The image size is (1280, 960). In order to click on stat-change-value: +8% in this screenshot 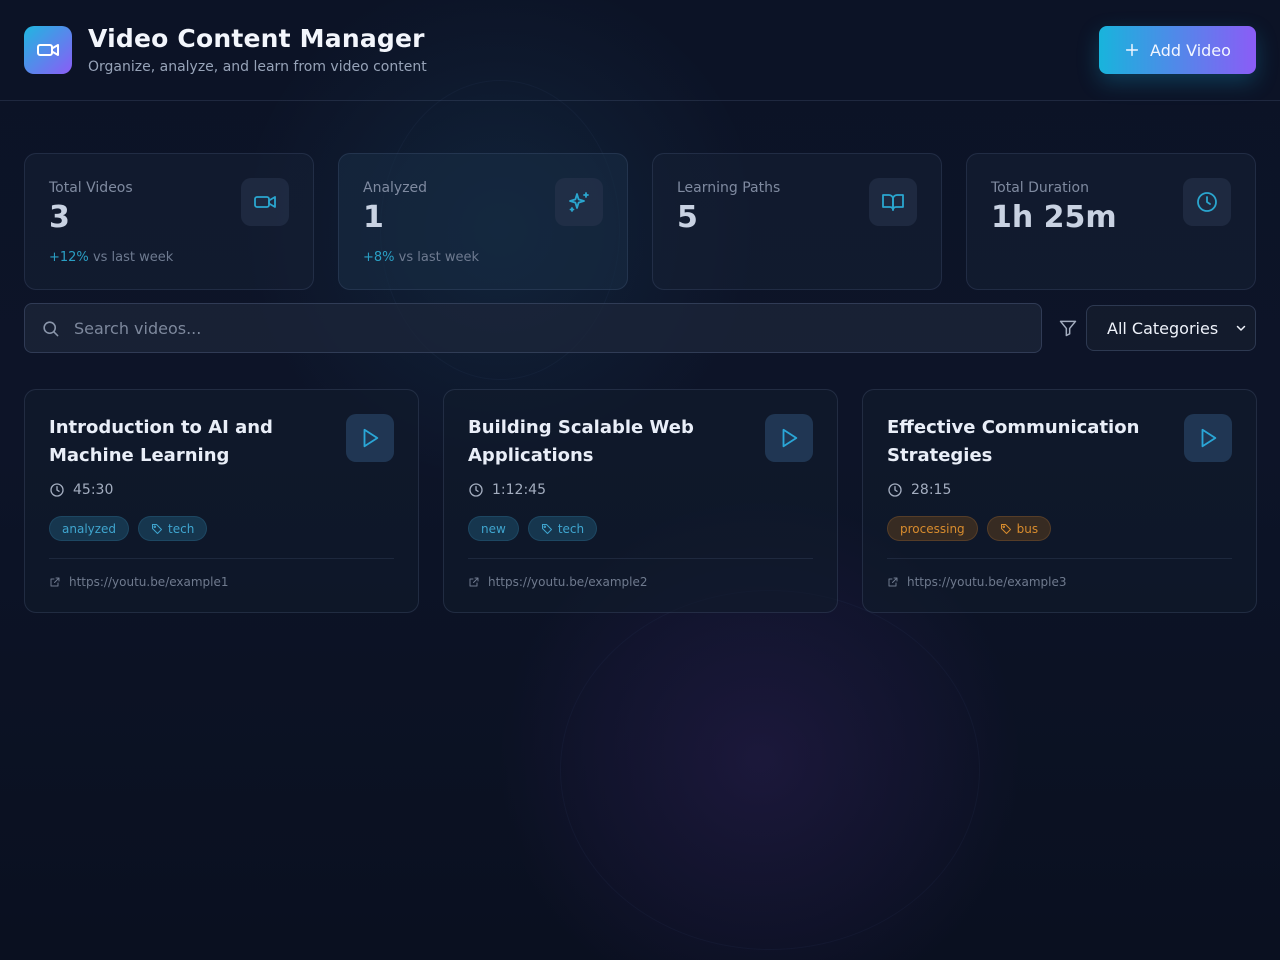, I will do `click(379, 257)`.